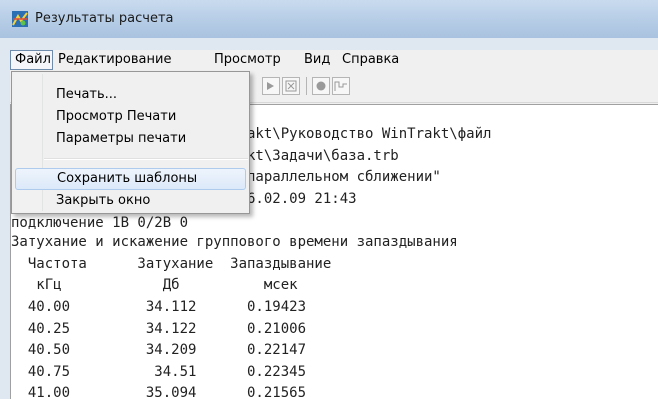 The image size is (658, 403). I want to click on record-icon, so click(321, 86).